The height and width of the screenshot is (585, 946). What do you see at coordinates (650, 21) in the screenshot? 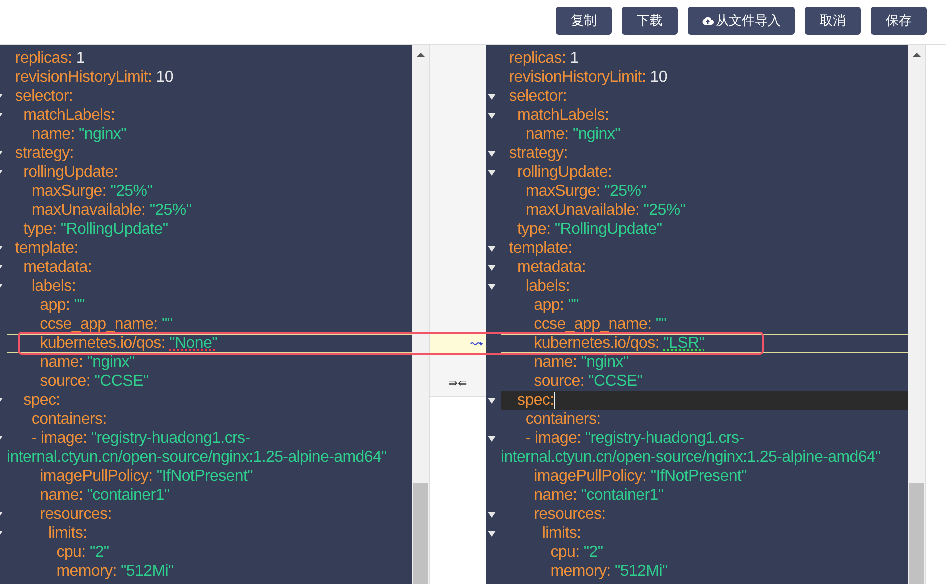
I see `toolbar-button: 下载` at bounding box center [650, 21].